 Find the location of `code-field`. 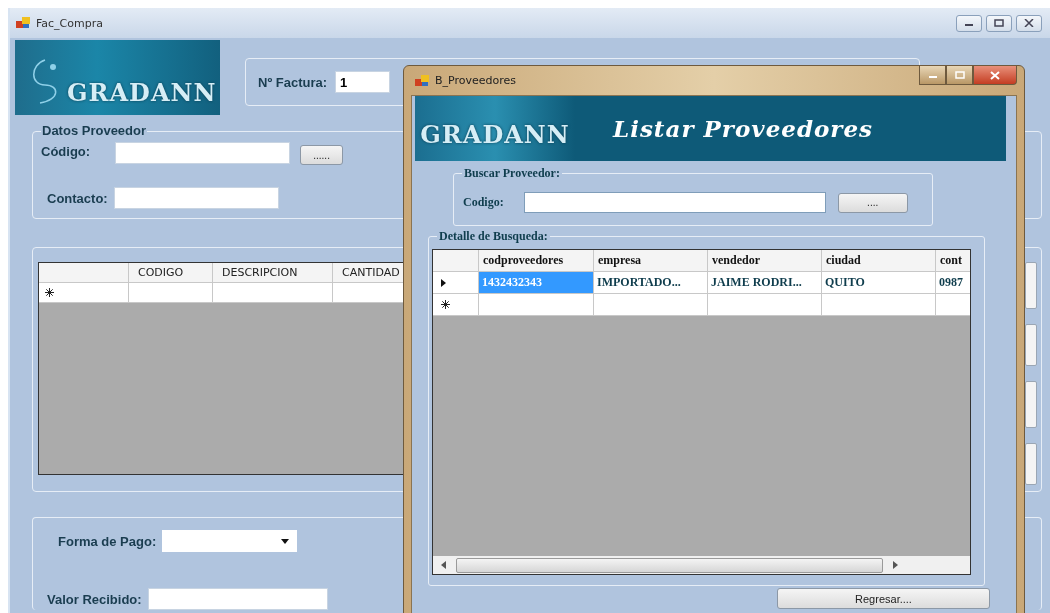

code-field is located at coordinates (203, 153).